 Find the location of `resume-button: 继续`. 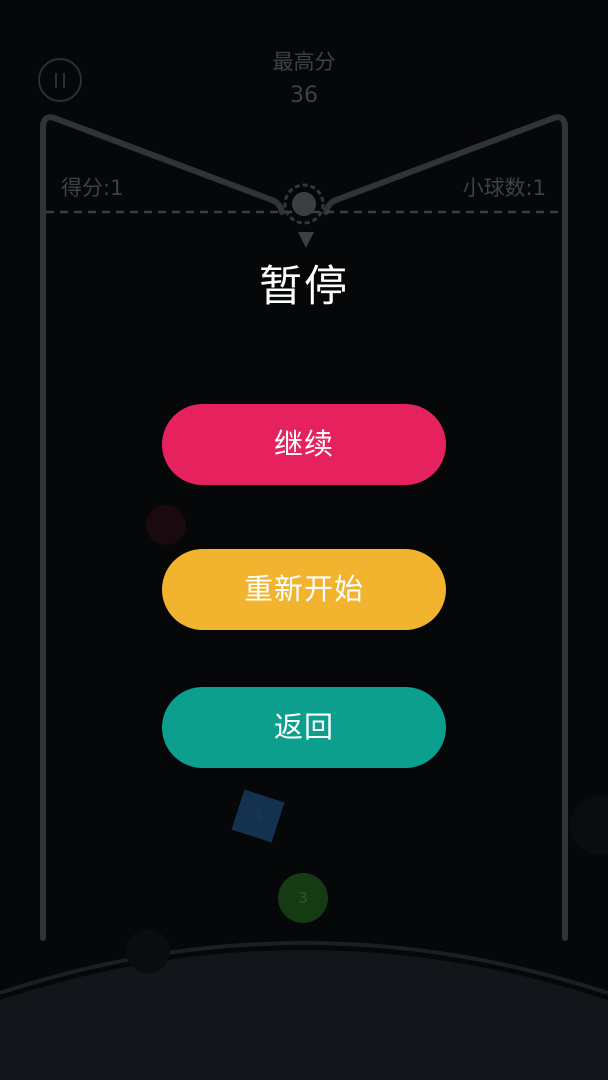

resume-button: 继续 is located at coordinates (304, 444).